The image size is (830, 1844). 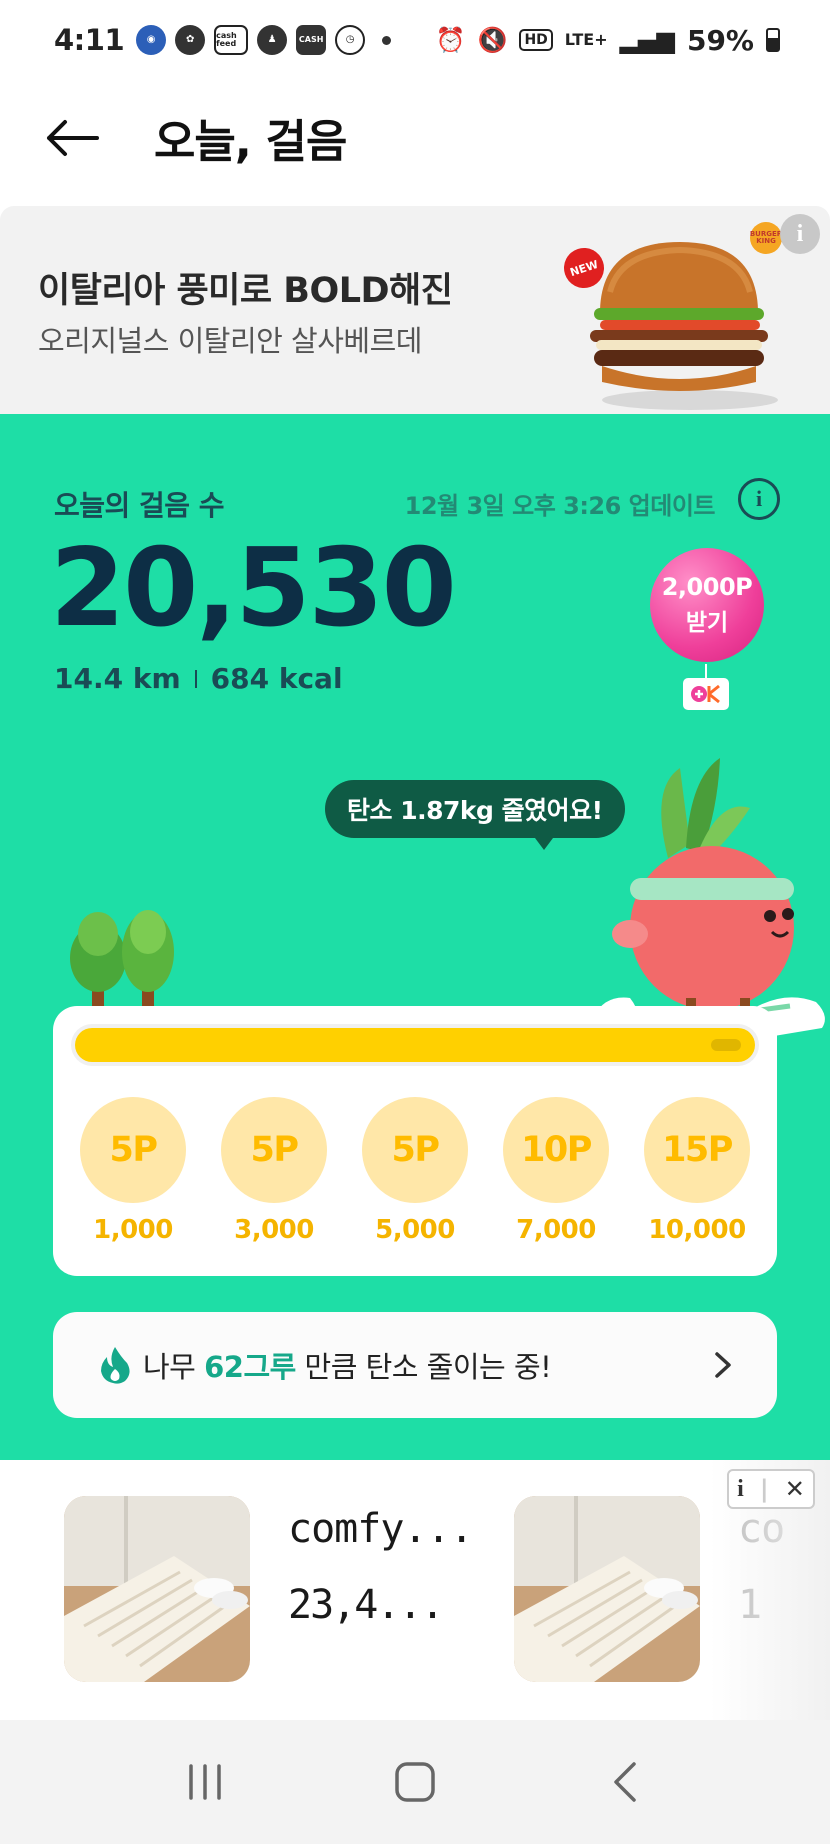 I want to click on home-button, so click(x=415, y=1782).